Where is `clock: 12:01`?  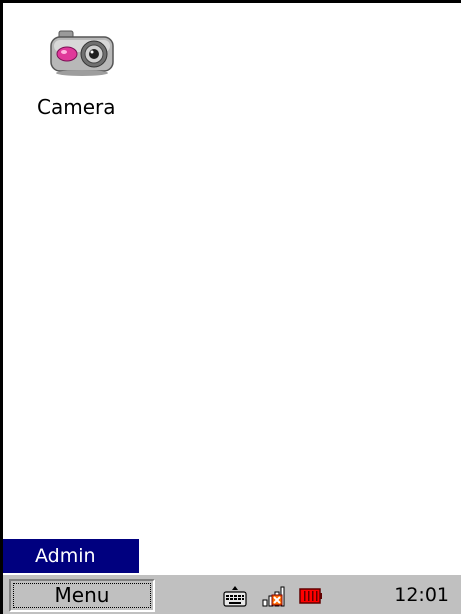 clock: 12:01 is located at coordinates (421, 595).